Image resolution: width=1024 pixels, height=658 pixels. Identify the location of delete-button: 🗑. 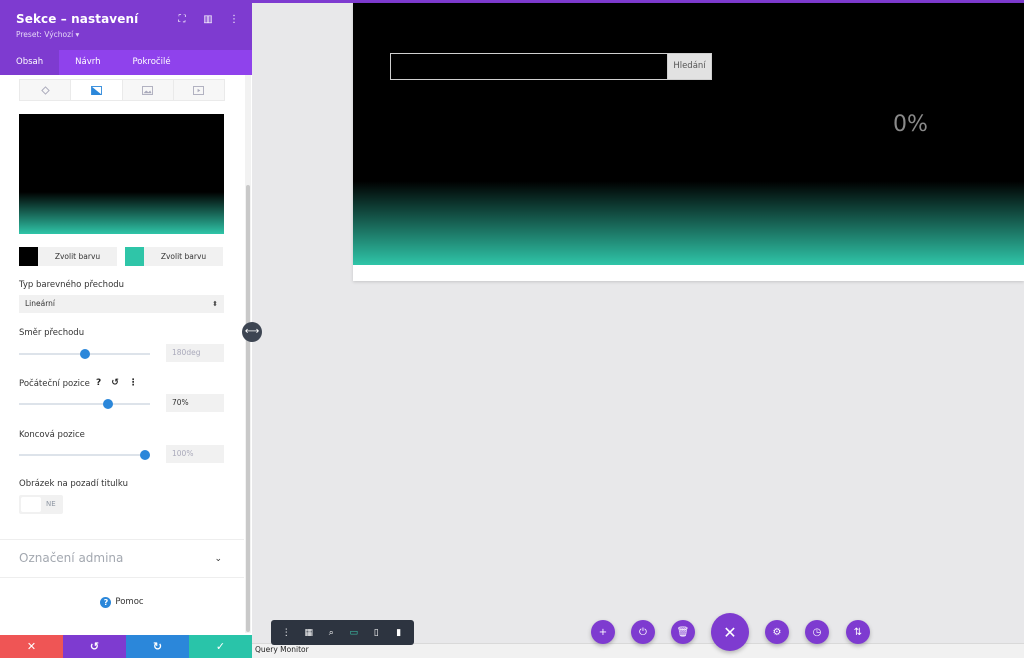
(683, 632).